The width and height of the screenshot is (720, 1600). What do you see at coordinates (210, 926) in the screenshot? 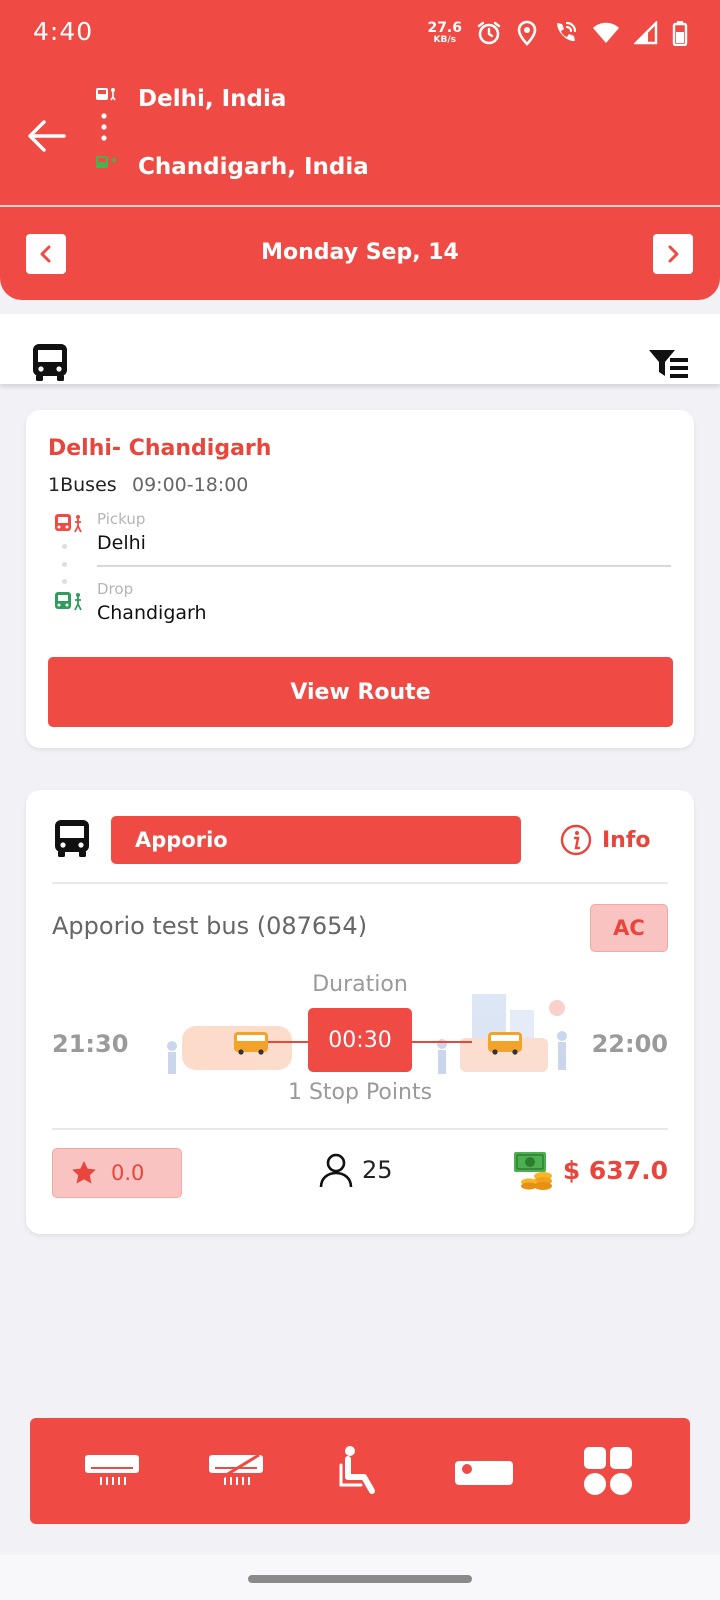
I see `bus-name: Apporio test bus (087654)` at bounding box center [210, 926].